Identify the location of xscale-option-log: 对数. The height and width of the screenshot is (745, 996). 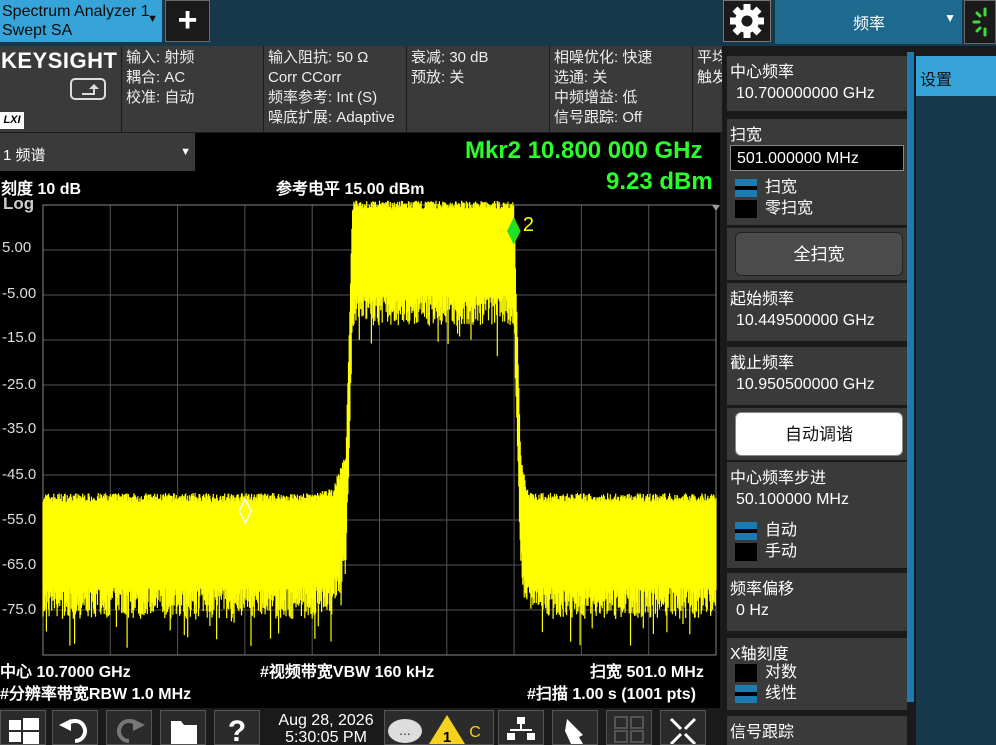
(766, 673).